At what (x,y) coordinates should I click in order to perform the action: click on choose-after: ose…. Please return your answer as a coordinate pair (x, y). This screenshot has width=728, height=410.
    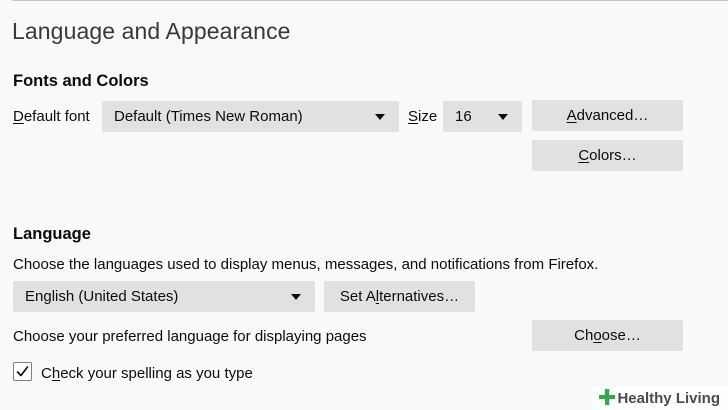
    Looking at the image, I should click on (621, 335).